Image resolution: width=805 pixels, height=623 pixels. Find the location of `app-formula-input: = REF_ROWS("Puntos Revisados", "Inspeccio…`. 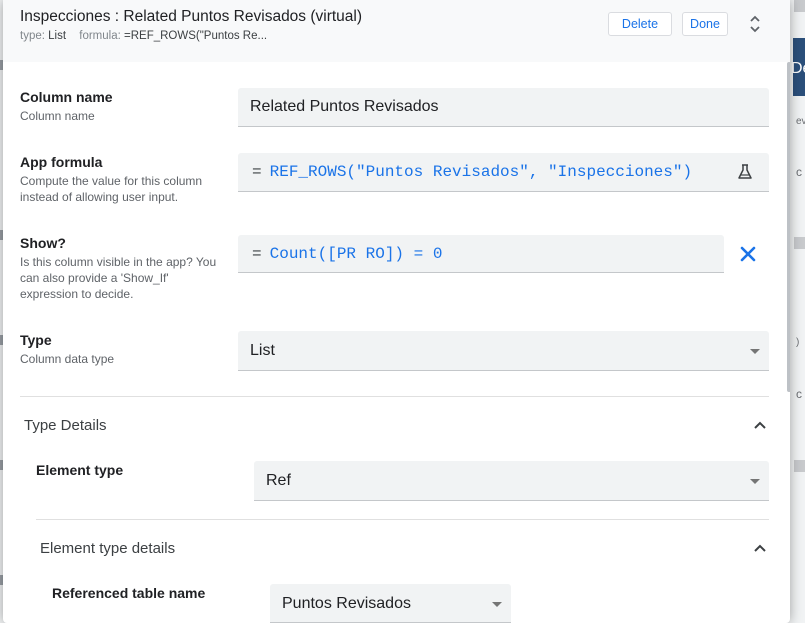

app-formula-input: = REF_ROWS("Puntos Revisados", "Inspeccio… is located at coordinates (503, 172).